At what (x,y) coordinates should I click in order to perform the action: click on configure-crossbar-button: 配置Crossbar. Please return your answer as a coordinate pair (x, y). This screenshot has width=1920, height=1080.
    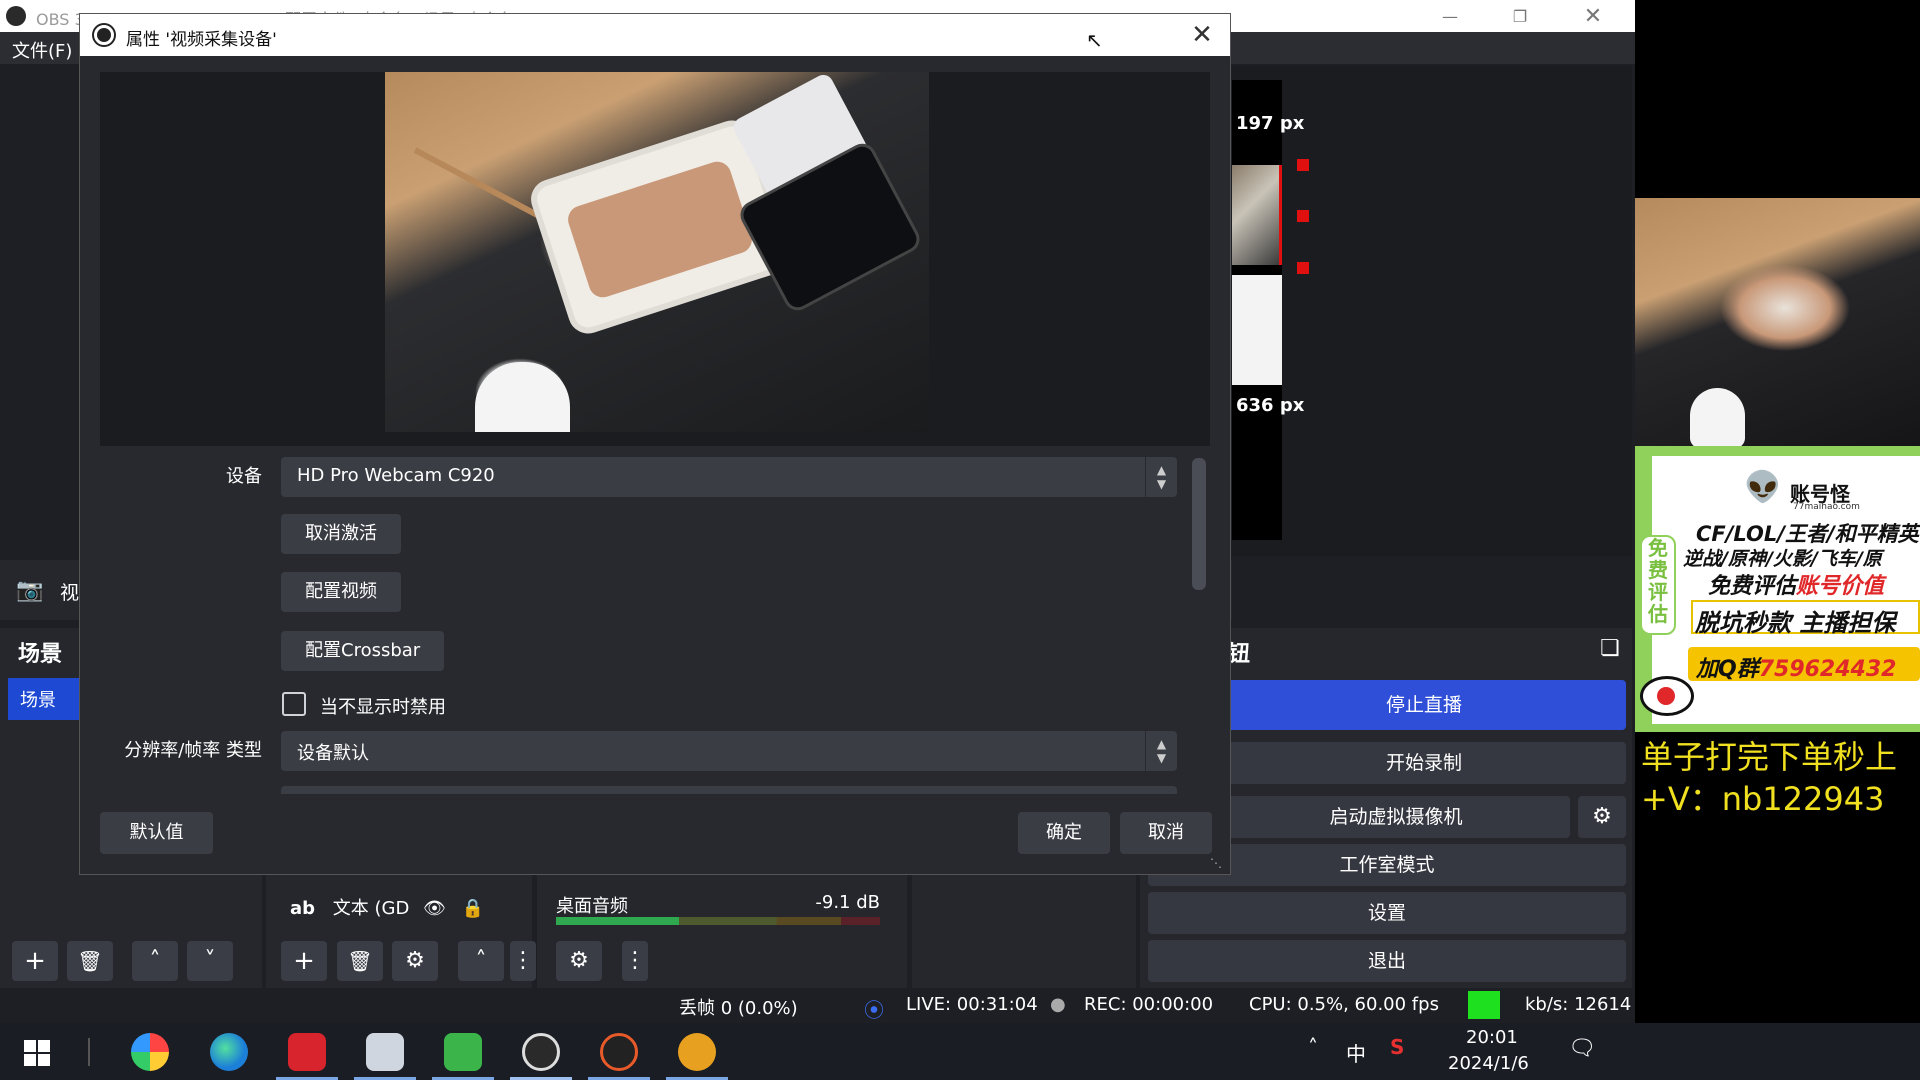
    Looking at the image, I should click on (363, 651).